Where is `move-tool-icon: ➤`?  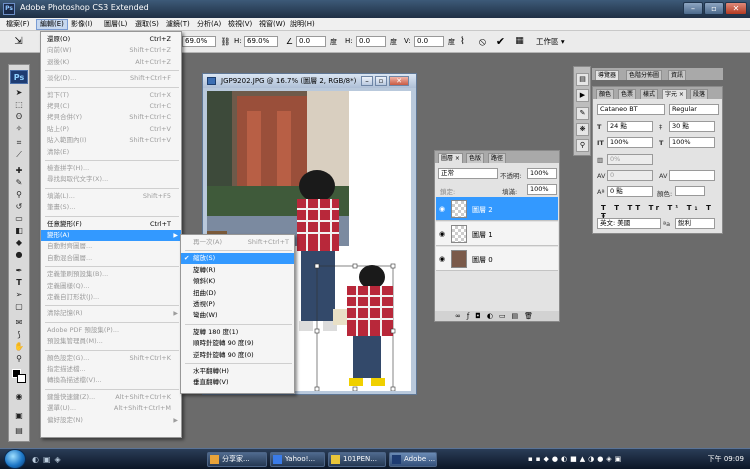 move-tool-icon: ➤ is located at coordinates (19, 92).